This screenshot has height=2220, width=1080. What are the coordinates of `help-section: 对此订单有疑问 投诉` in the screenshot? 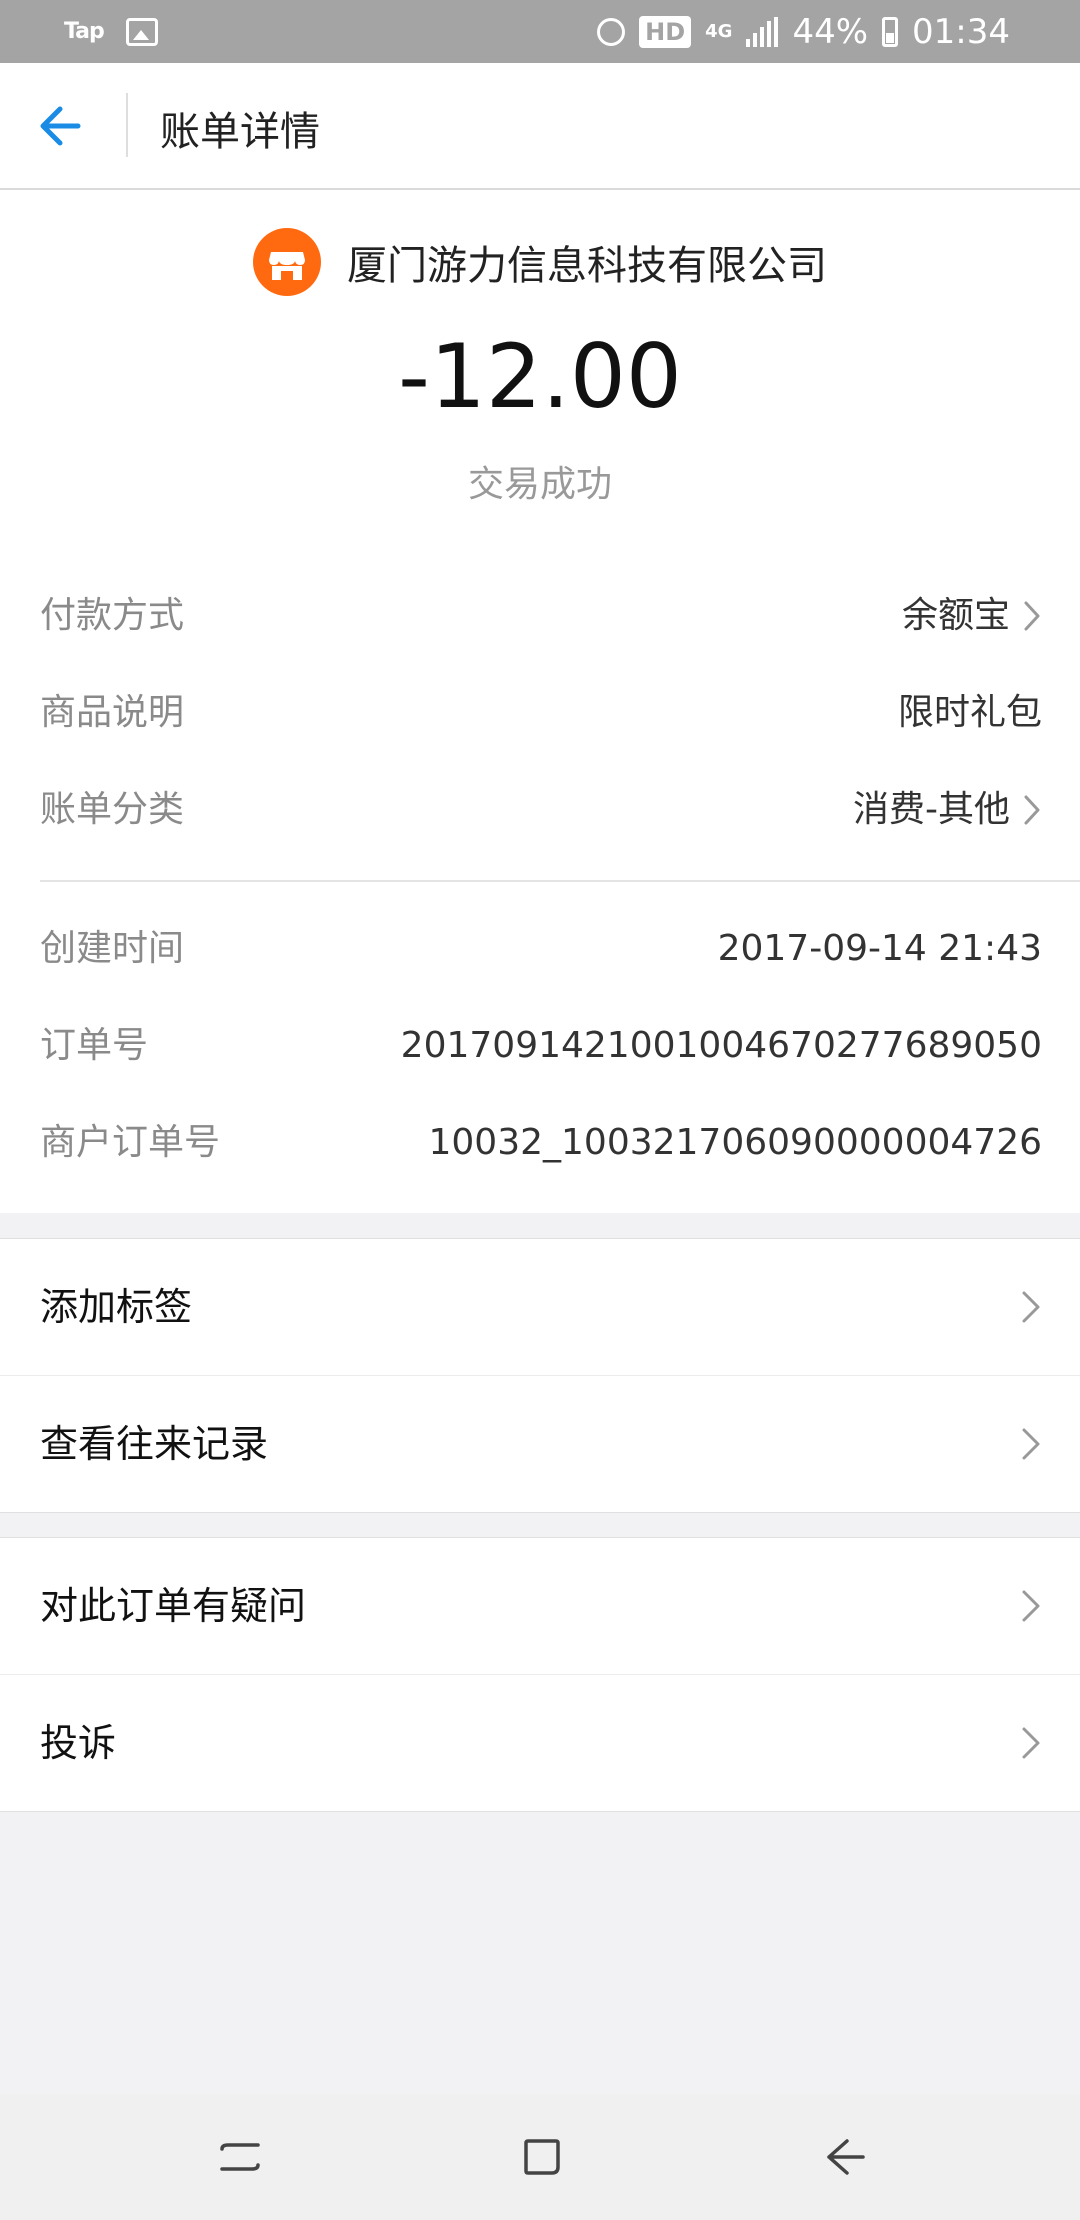 It's located at (540, 1674).